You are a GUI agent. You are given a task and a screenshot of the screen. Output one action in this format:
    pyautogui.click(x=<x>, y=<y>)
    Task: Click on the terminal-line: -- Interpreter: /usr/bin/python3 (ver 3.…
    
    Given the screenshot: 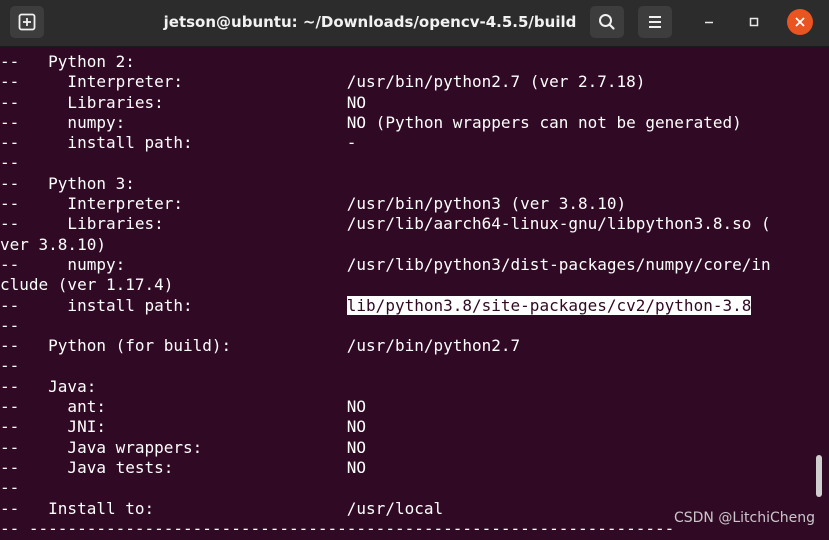 What is the action you would take?
    pyautogui.click(x=406, y=204)
    